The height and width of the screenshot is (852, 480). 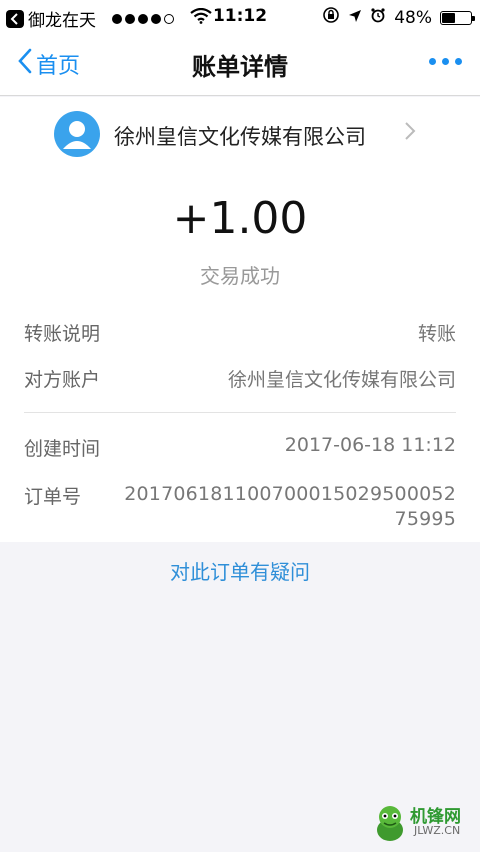 What do you see at coordinates (420, 822) in the screenshot?
I see `site-watermark: 机锋网 JLWZ.CN` at bounding box center [420, 822].